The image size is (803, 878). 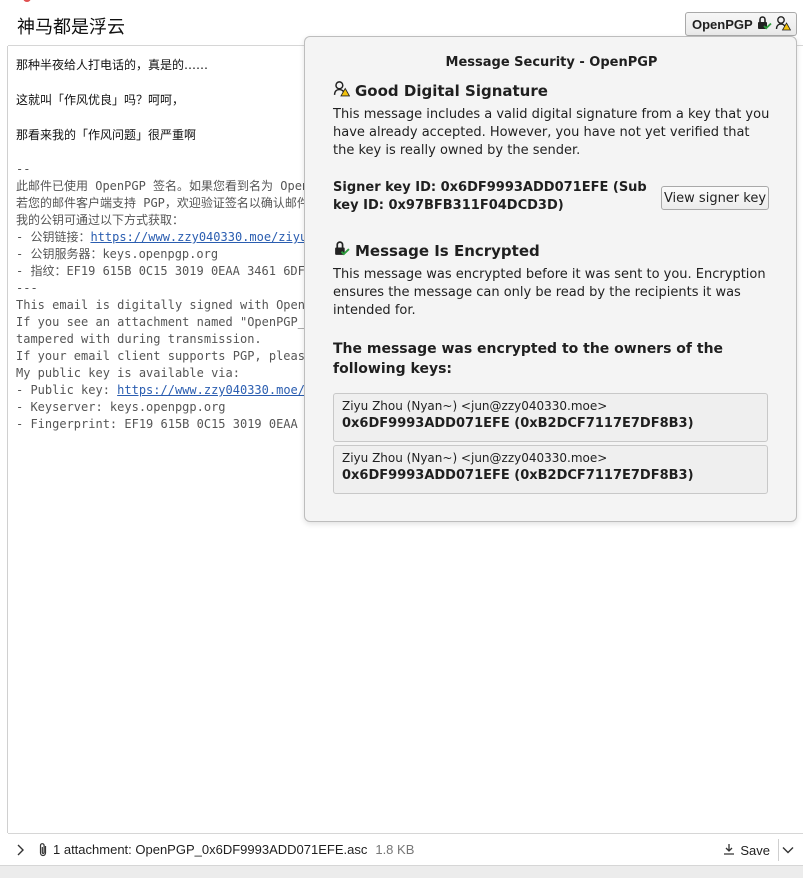 What do you see at coordinates (451, 90) in the screenshot?
I see `signature-heading-text: Good Digital Signature` at bounding box center [451, 90].